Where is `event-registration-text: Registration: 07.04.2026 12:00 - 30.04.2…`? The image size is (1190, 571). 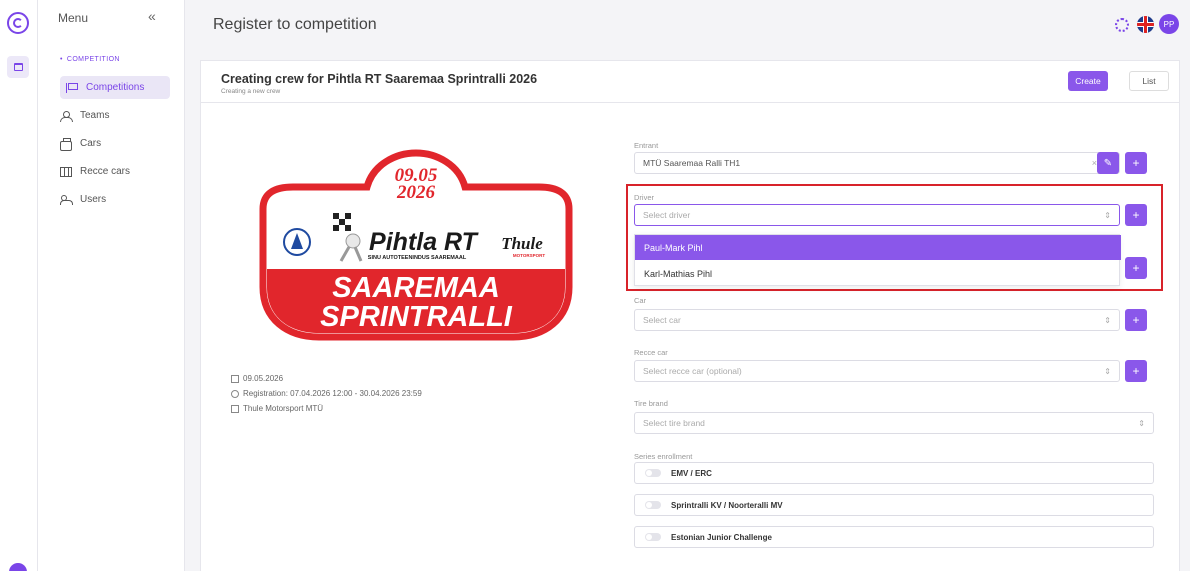
event-registration-text: Registration: 07.04.2026 12:00 - 30.04.2… is located at coordinates (332, 393).